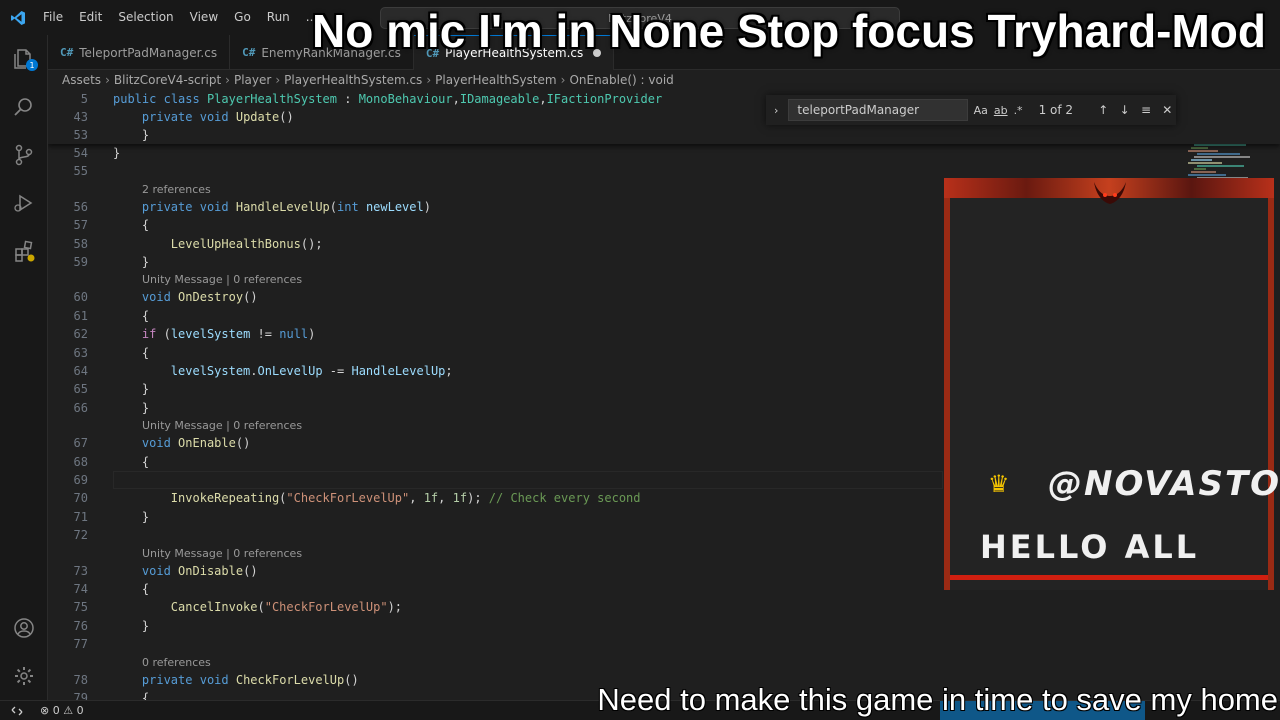 The image size is (1280, 720). Describe the element at coordinates (80, 352) in the screenshot. I see `line-number: 63` at that location.